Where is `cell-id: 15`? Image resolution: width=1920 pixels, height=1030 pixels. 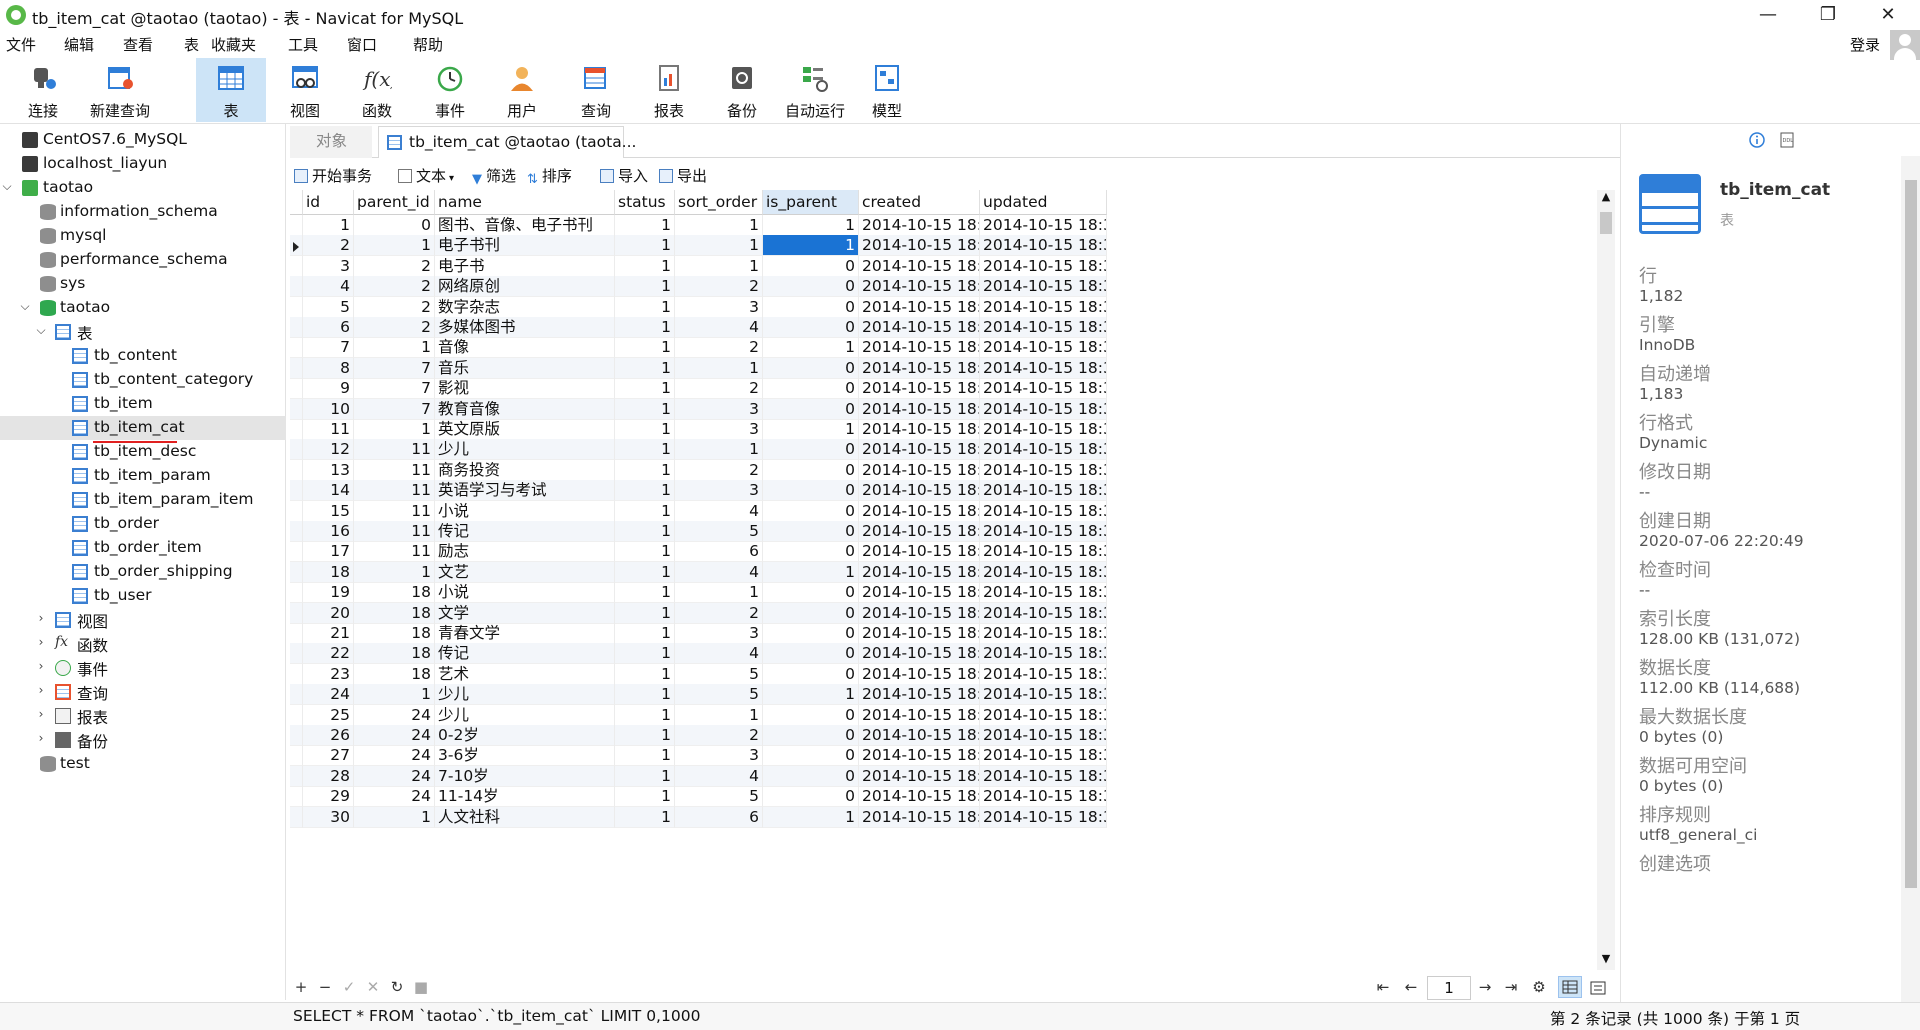
cell-id: 15 is located at coordinates (328, 511).